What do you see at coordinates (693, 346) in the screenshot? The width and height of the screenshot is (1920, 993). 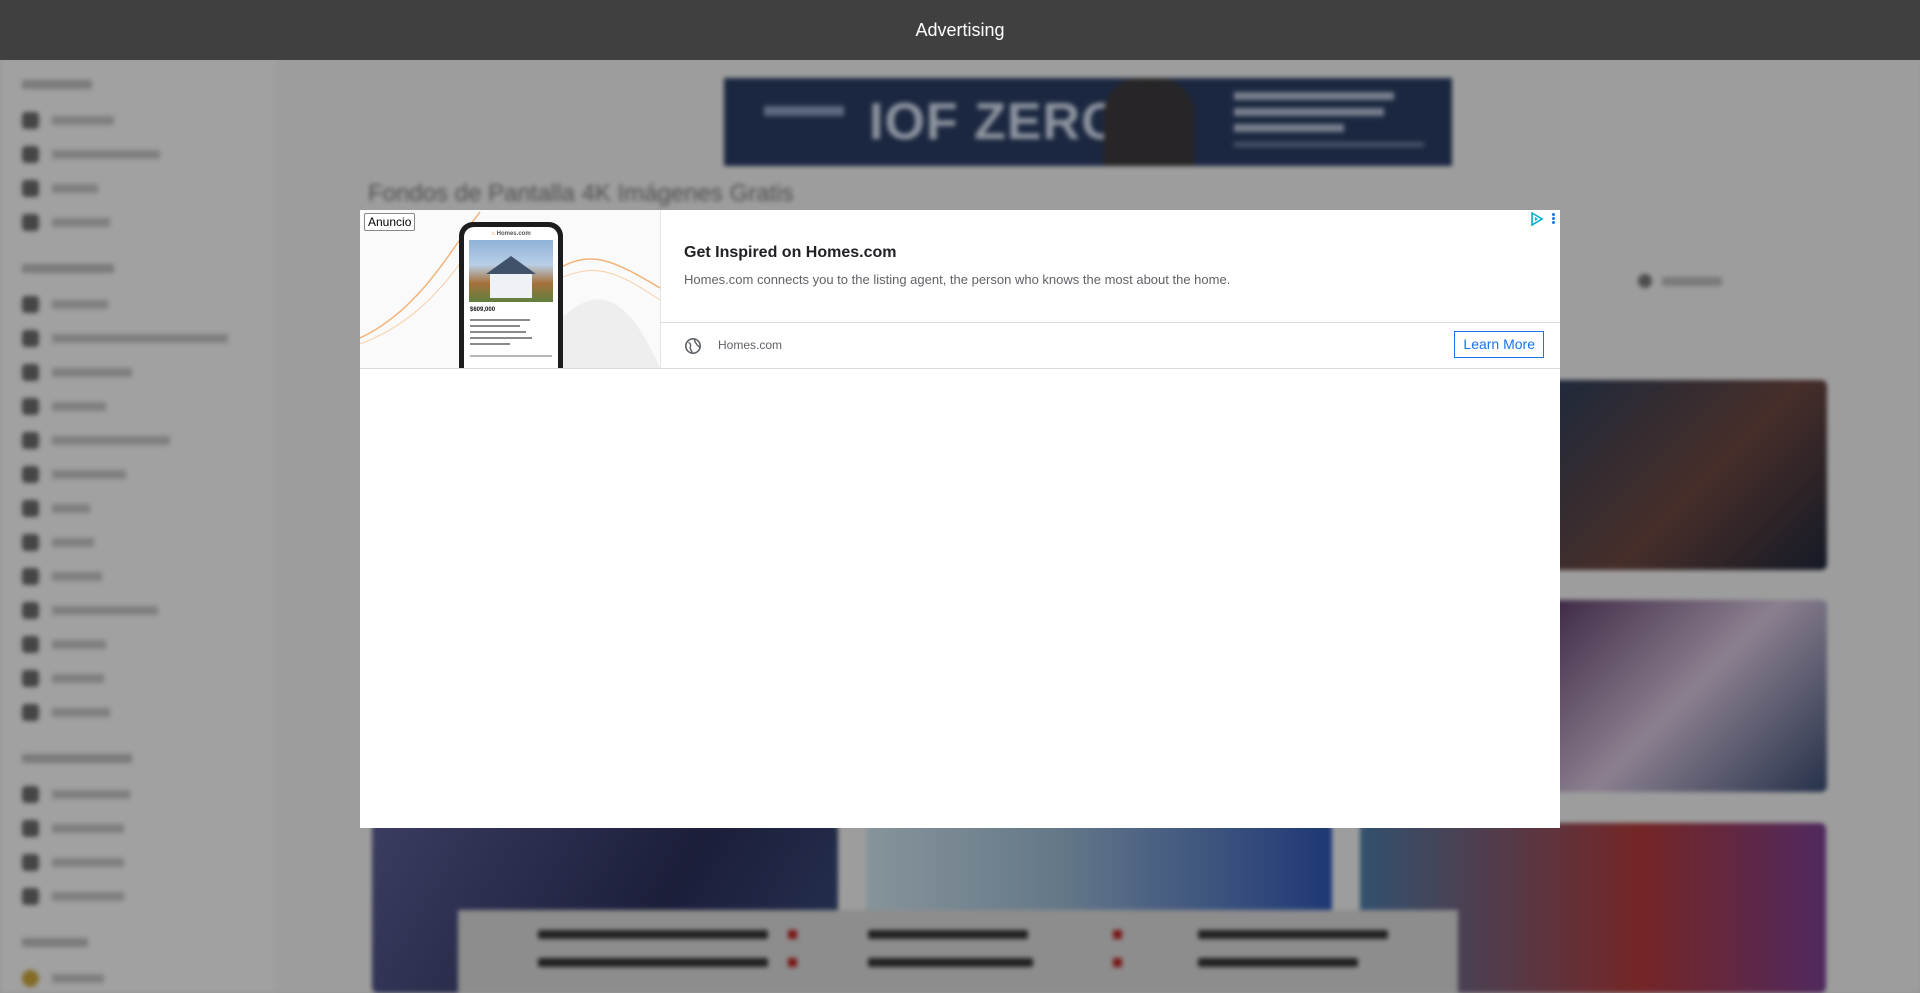 I see `globe-icon` at bounding box center [693, 346].